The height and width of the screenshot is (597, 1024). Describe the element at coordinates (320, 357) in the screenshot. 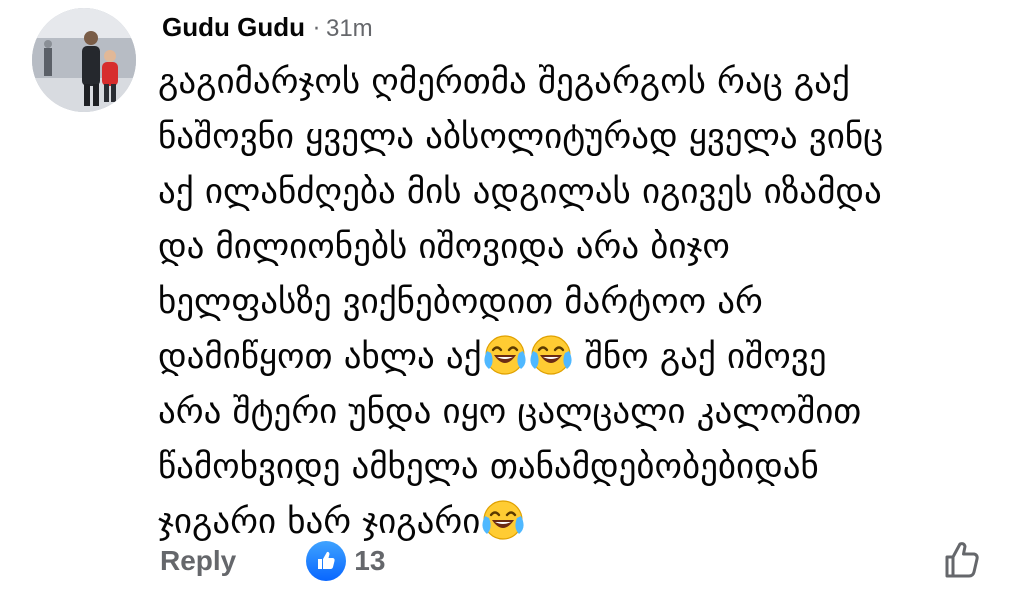

I see `comment-text-segment: დამიწყოთ ახლა აქ` at that location.